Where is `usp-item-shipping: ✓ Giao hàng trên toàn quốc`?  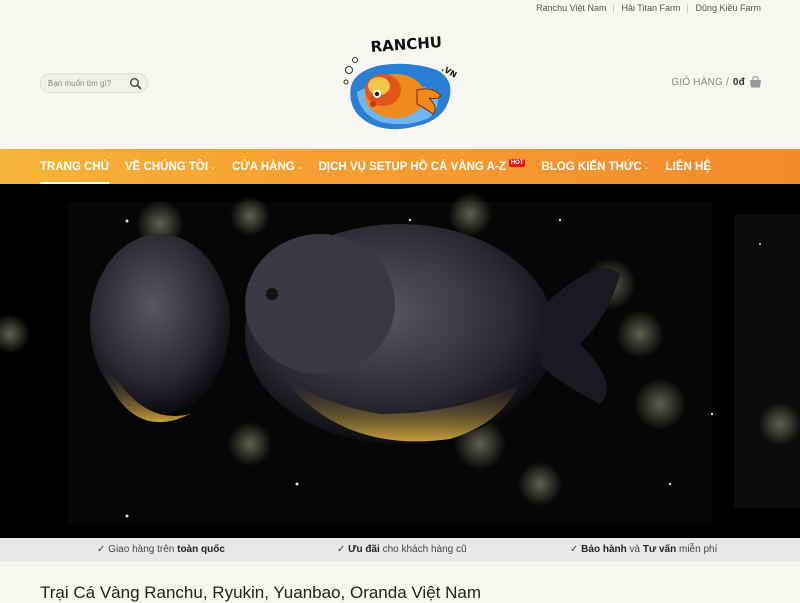 usp-item-shipping: ✓ Giao hàng trên toàn quốc is located at coordinates (161, 549).